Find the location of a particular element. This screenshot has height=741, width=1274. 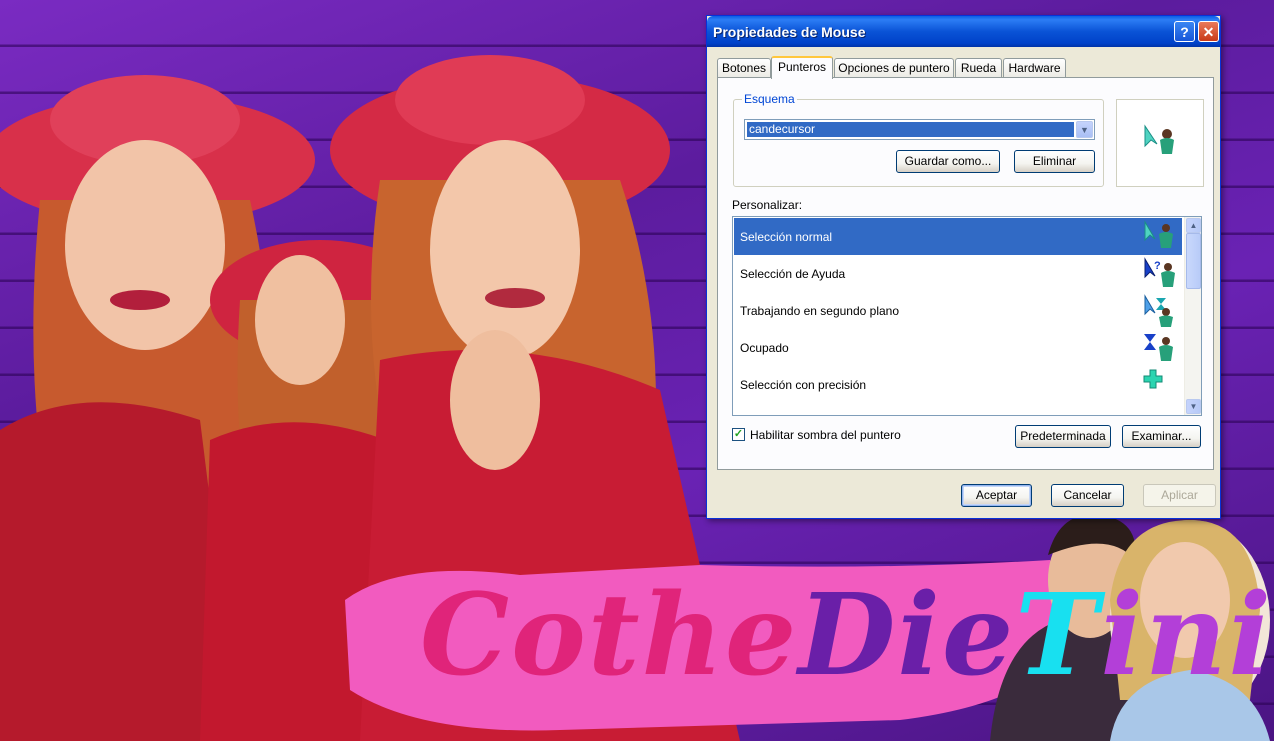

list-item-label: Selección normal is located at coordinates (786, 237).